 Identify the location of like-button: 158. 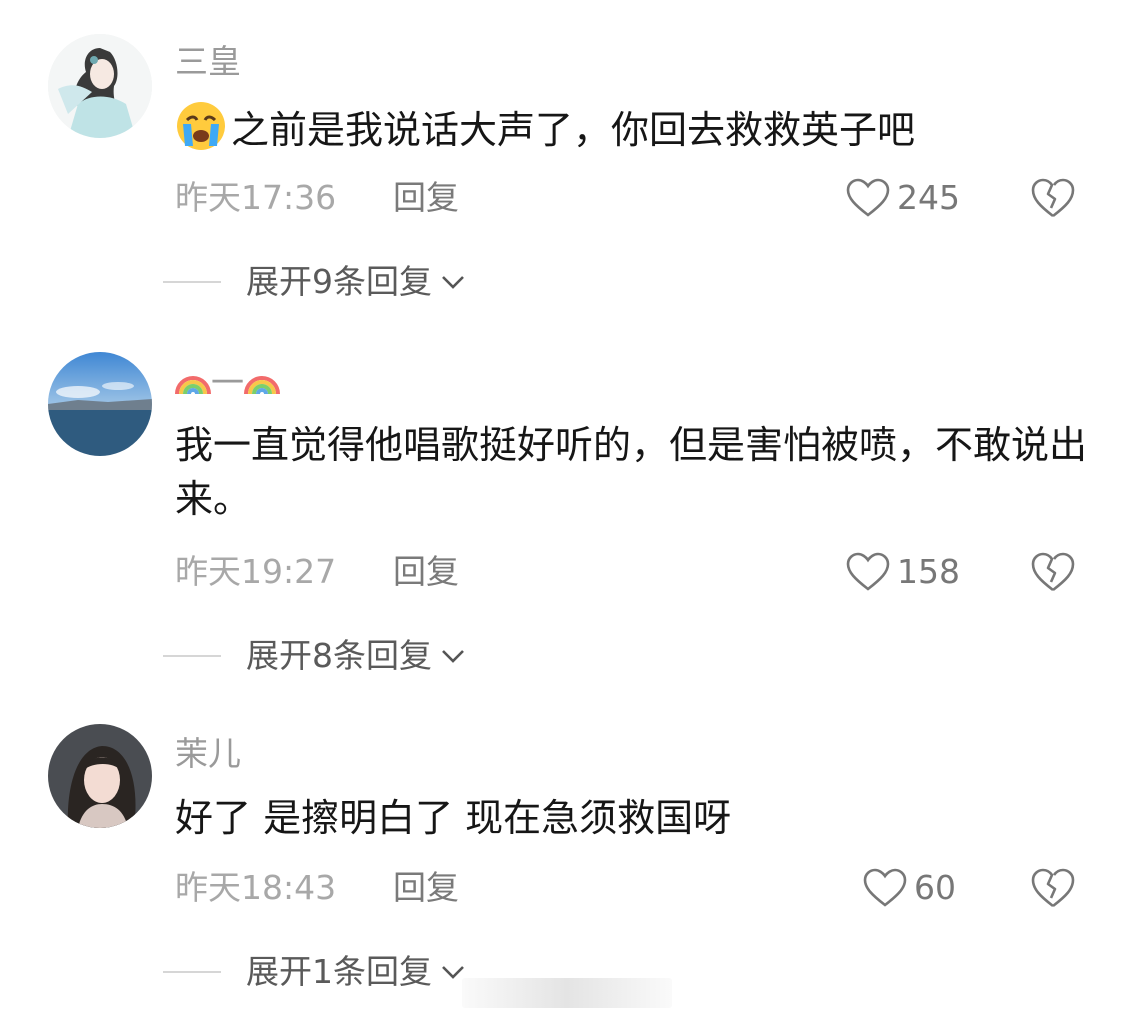
(902, 572).